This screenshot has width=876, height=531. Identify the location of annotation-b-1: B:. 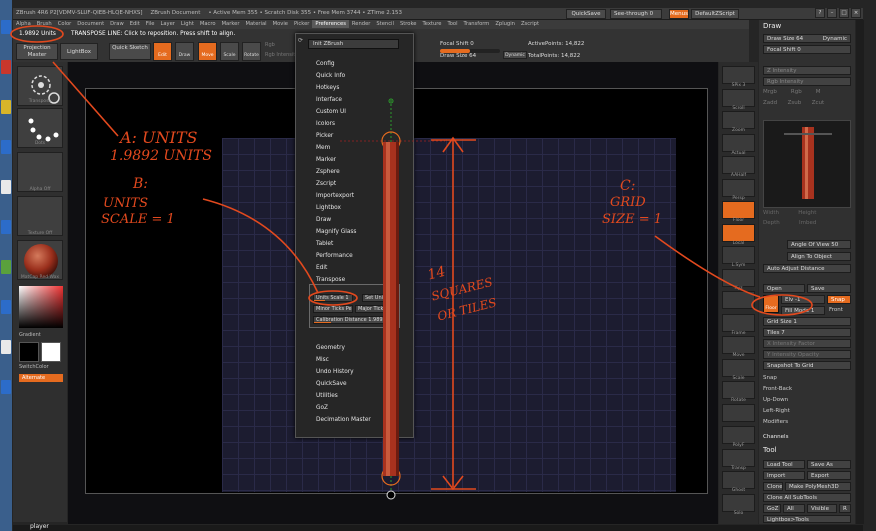
(141, 184).